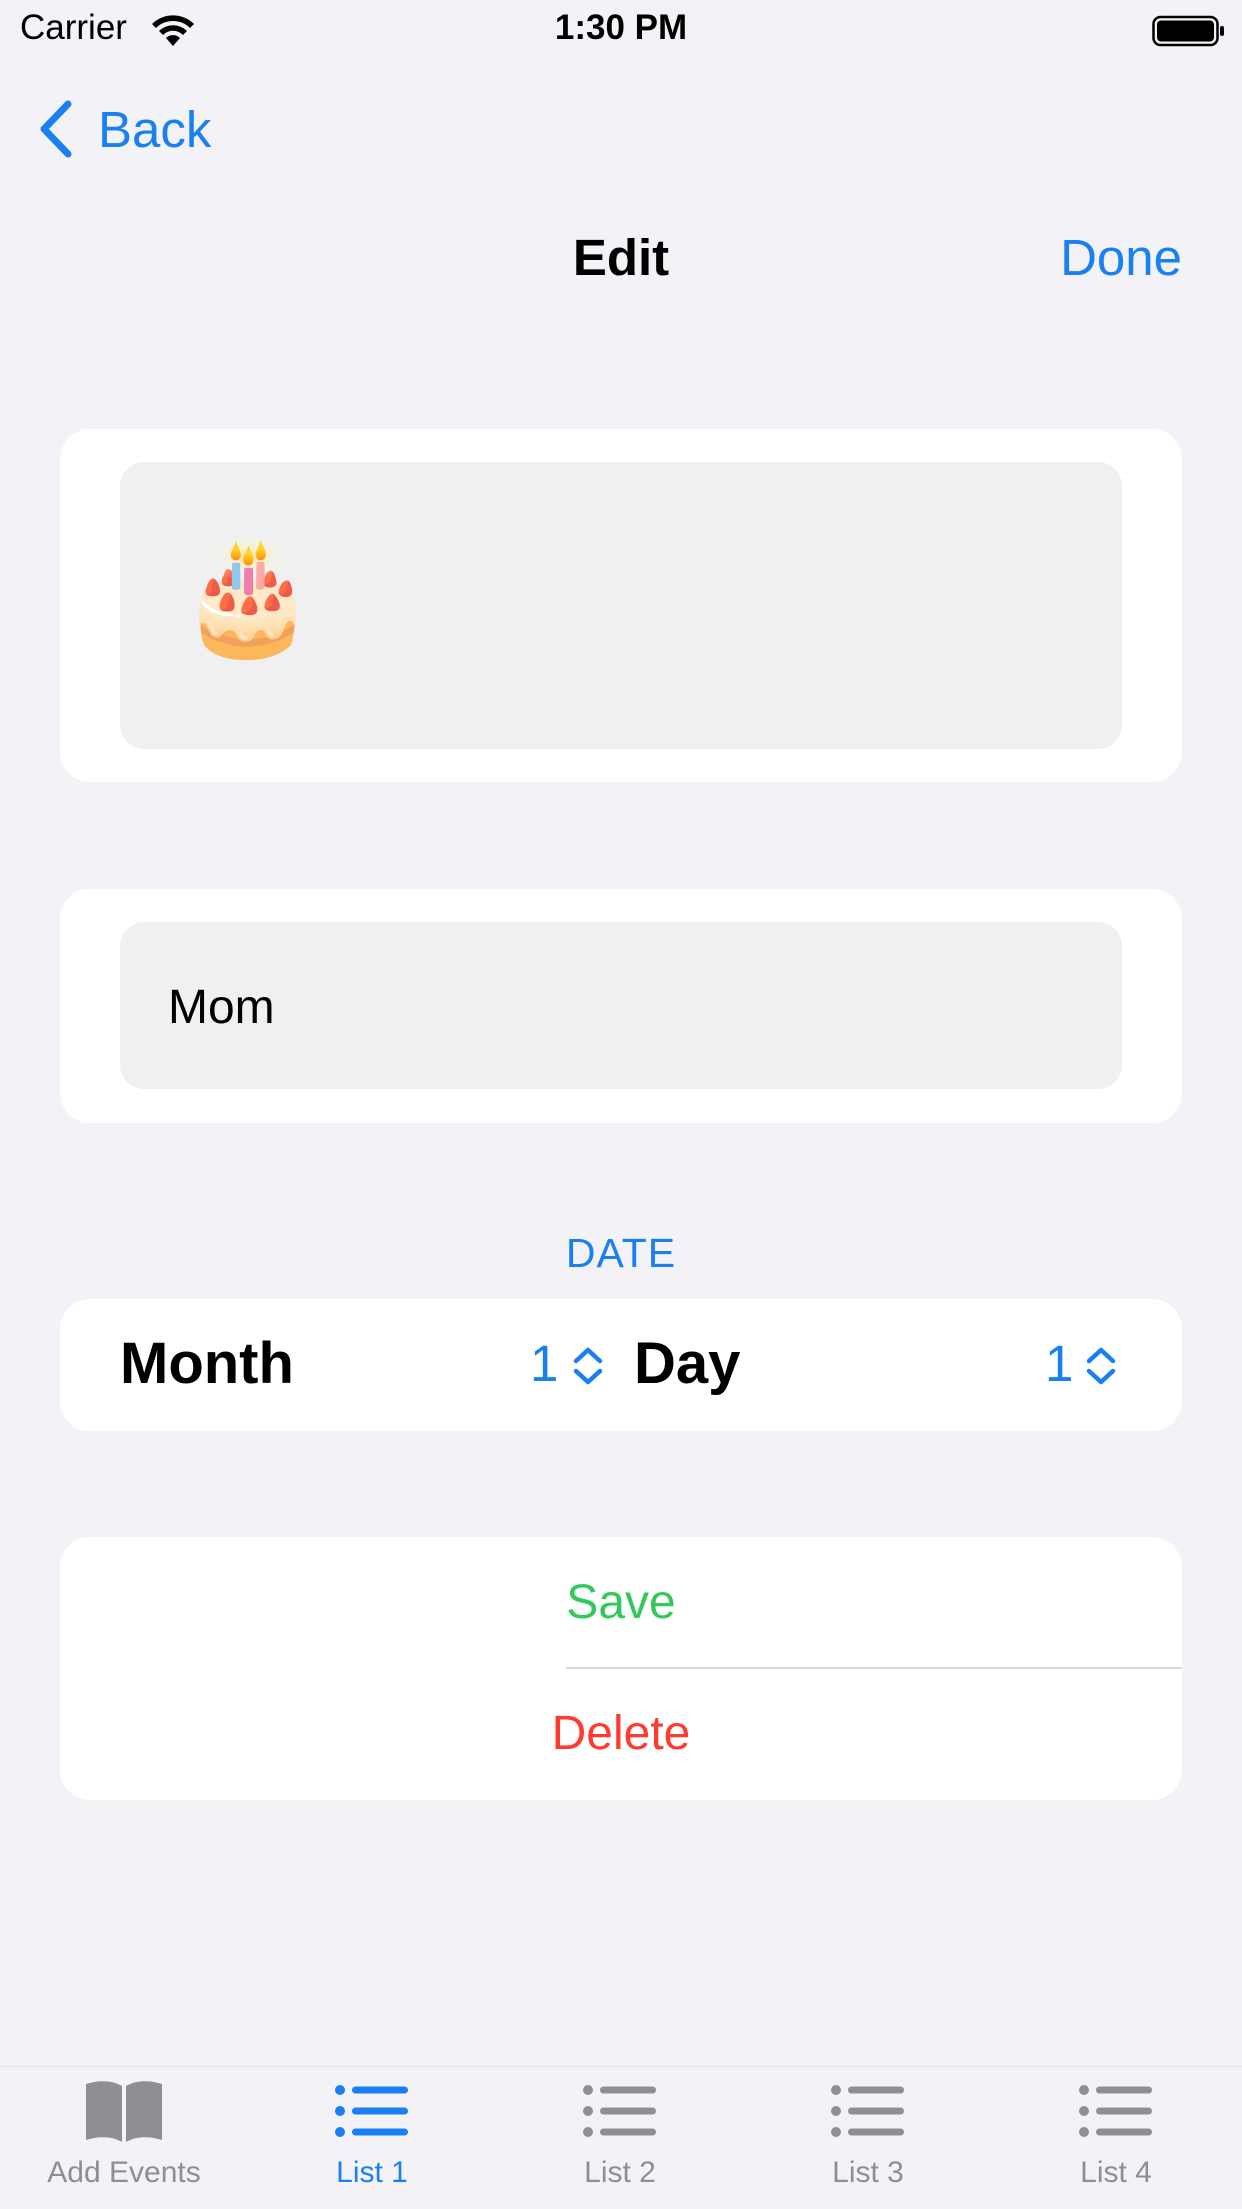 The width and height of the screenshot is (1242, 2209). I want to click on tab-label: List 2, so click(620, 2172).